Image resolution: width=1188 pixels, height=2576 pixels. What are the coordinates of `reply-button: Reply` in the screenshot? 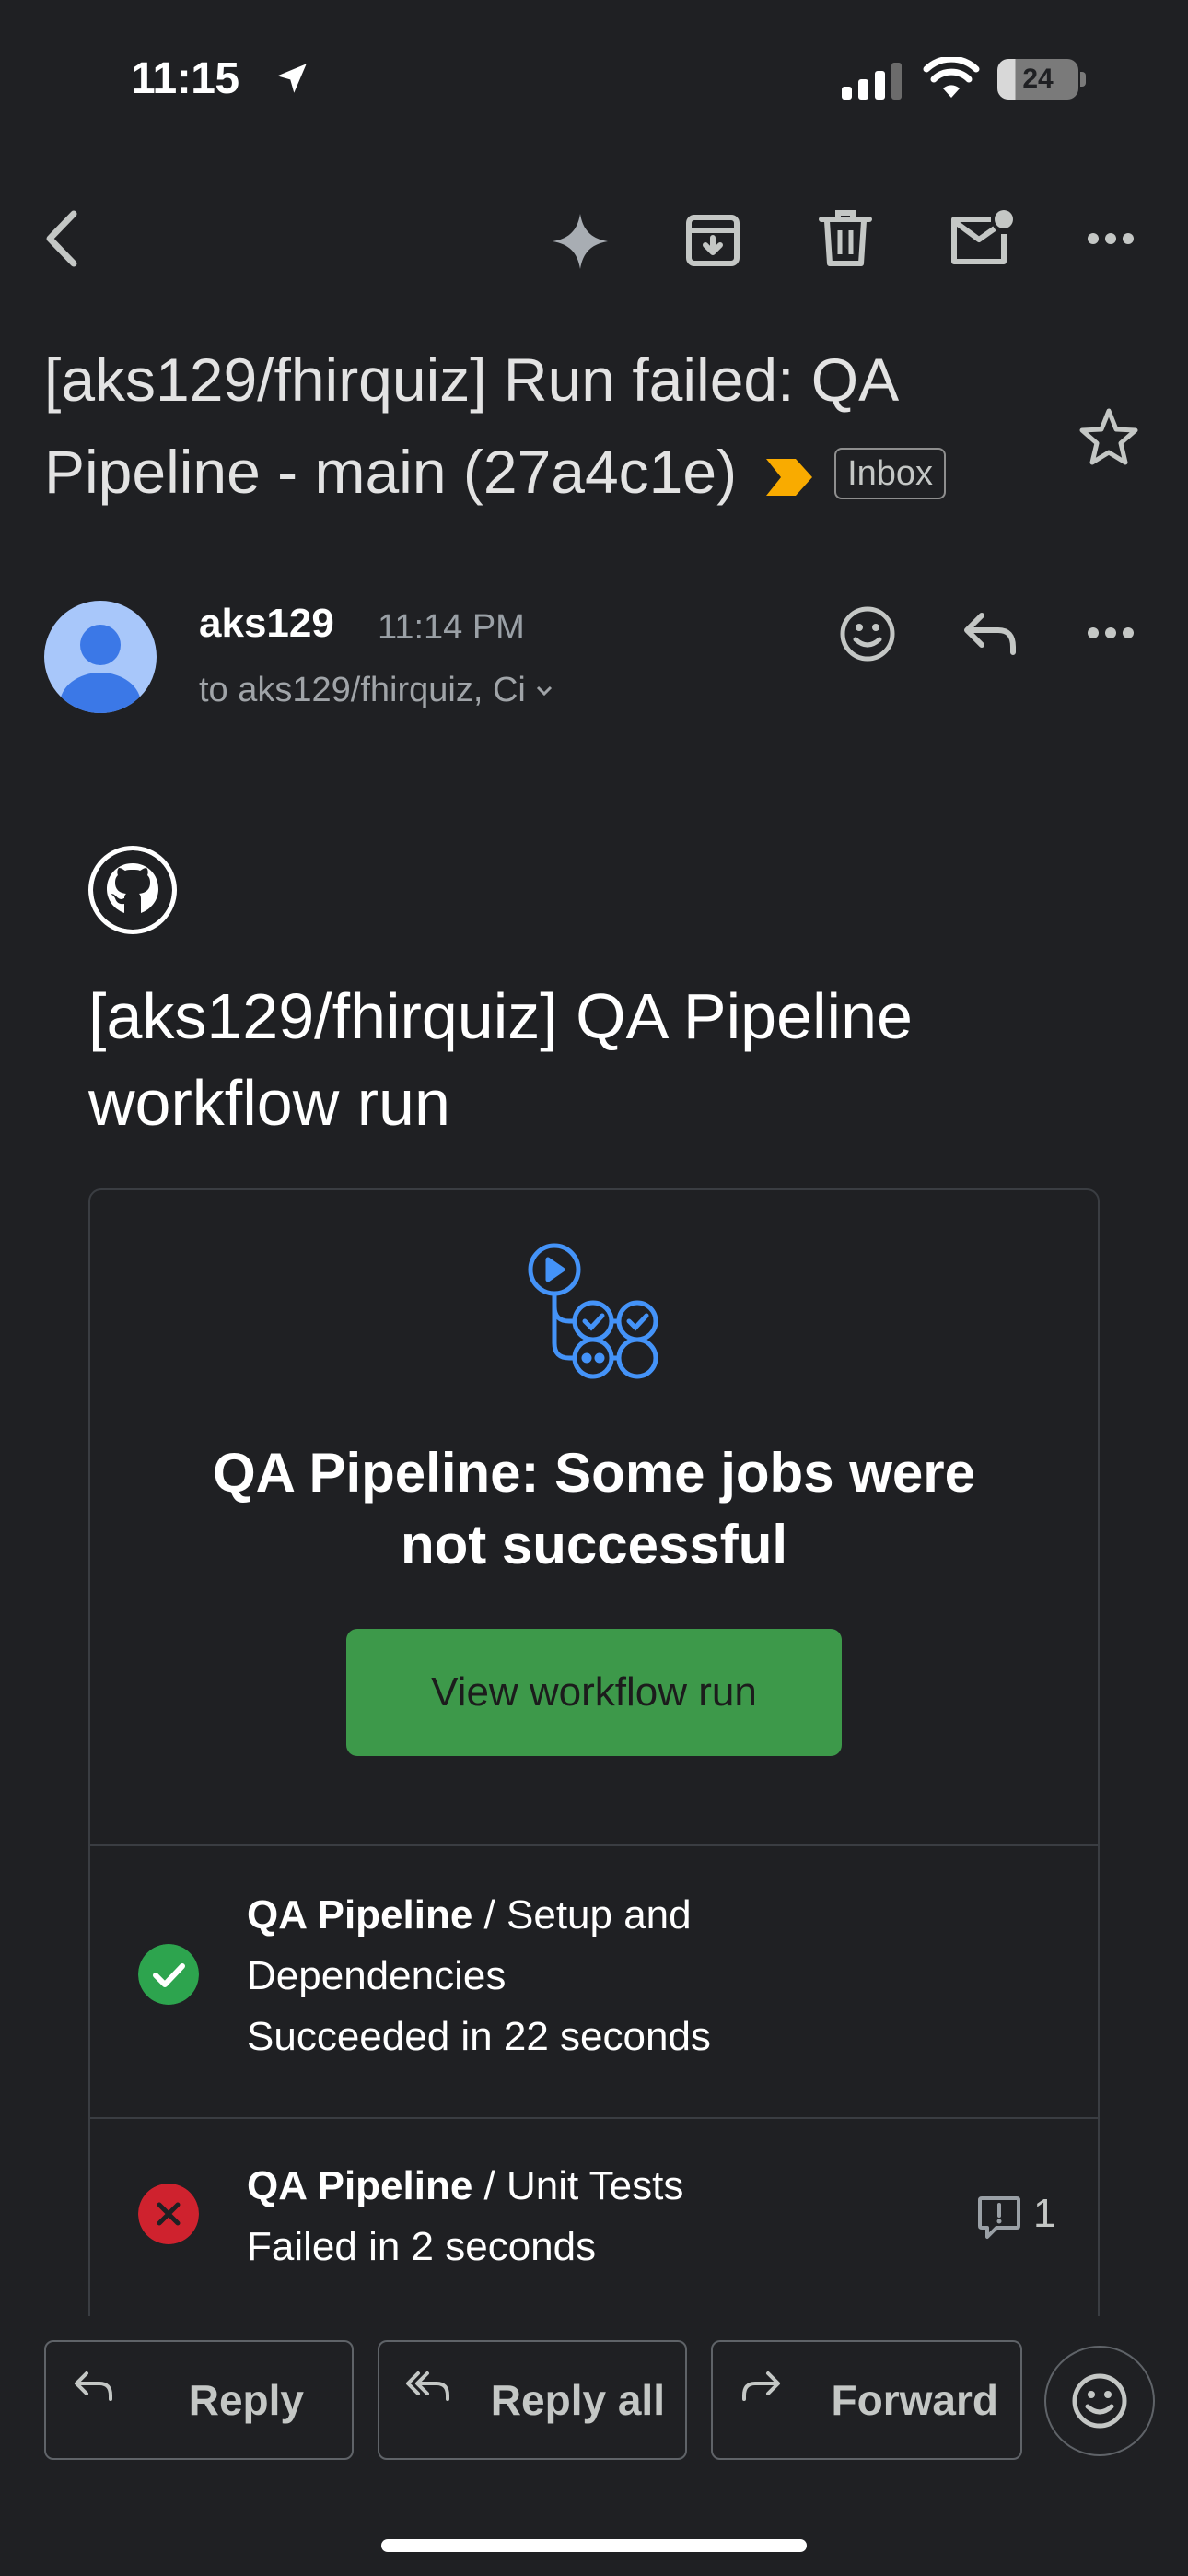 It's located at (199, 2400).